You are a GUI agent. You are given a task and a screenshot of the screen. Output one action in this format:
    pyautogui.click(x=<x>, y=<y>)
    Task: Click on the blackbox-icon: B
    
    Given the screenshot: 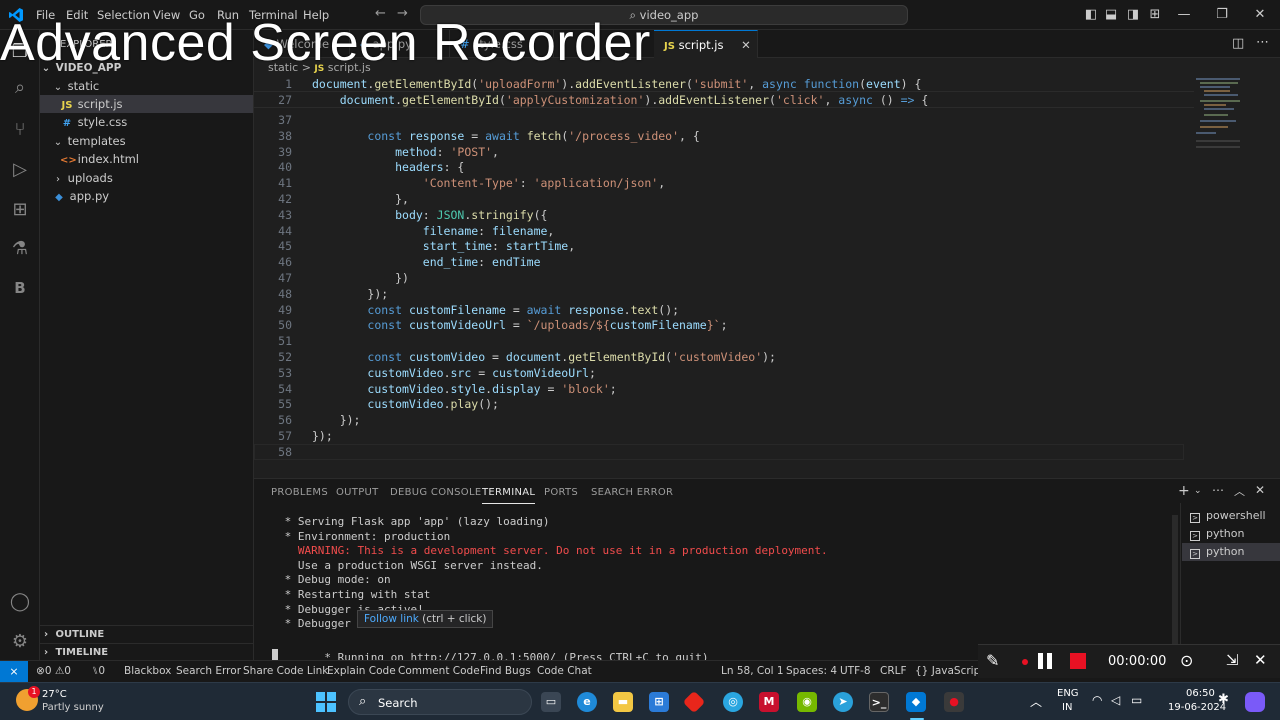 What is the action you would take?
    pyautogui.click(x=20, y=288)
    